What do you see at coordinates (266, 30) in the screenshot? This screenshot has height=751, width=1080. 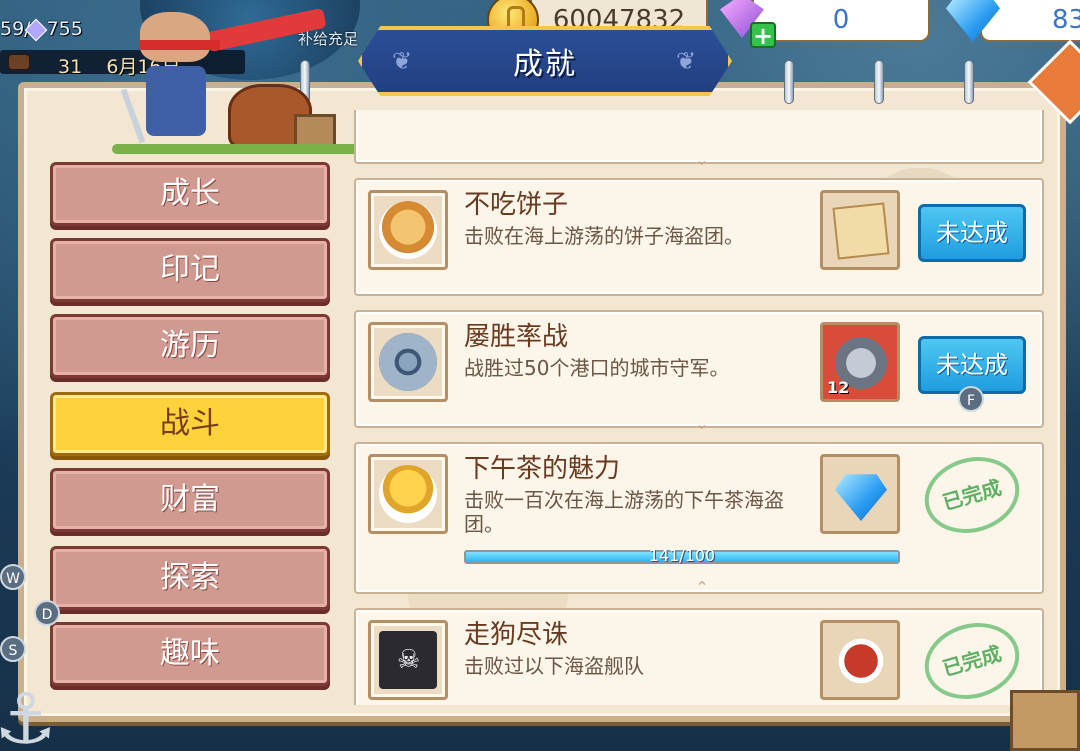 I see `scarf-icon` at bounding box center [266, 30].